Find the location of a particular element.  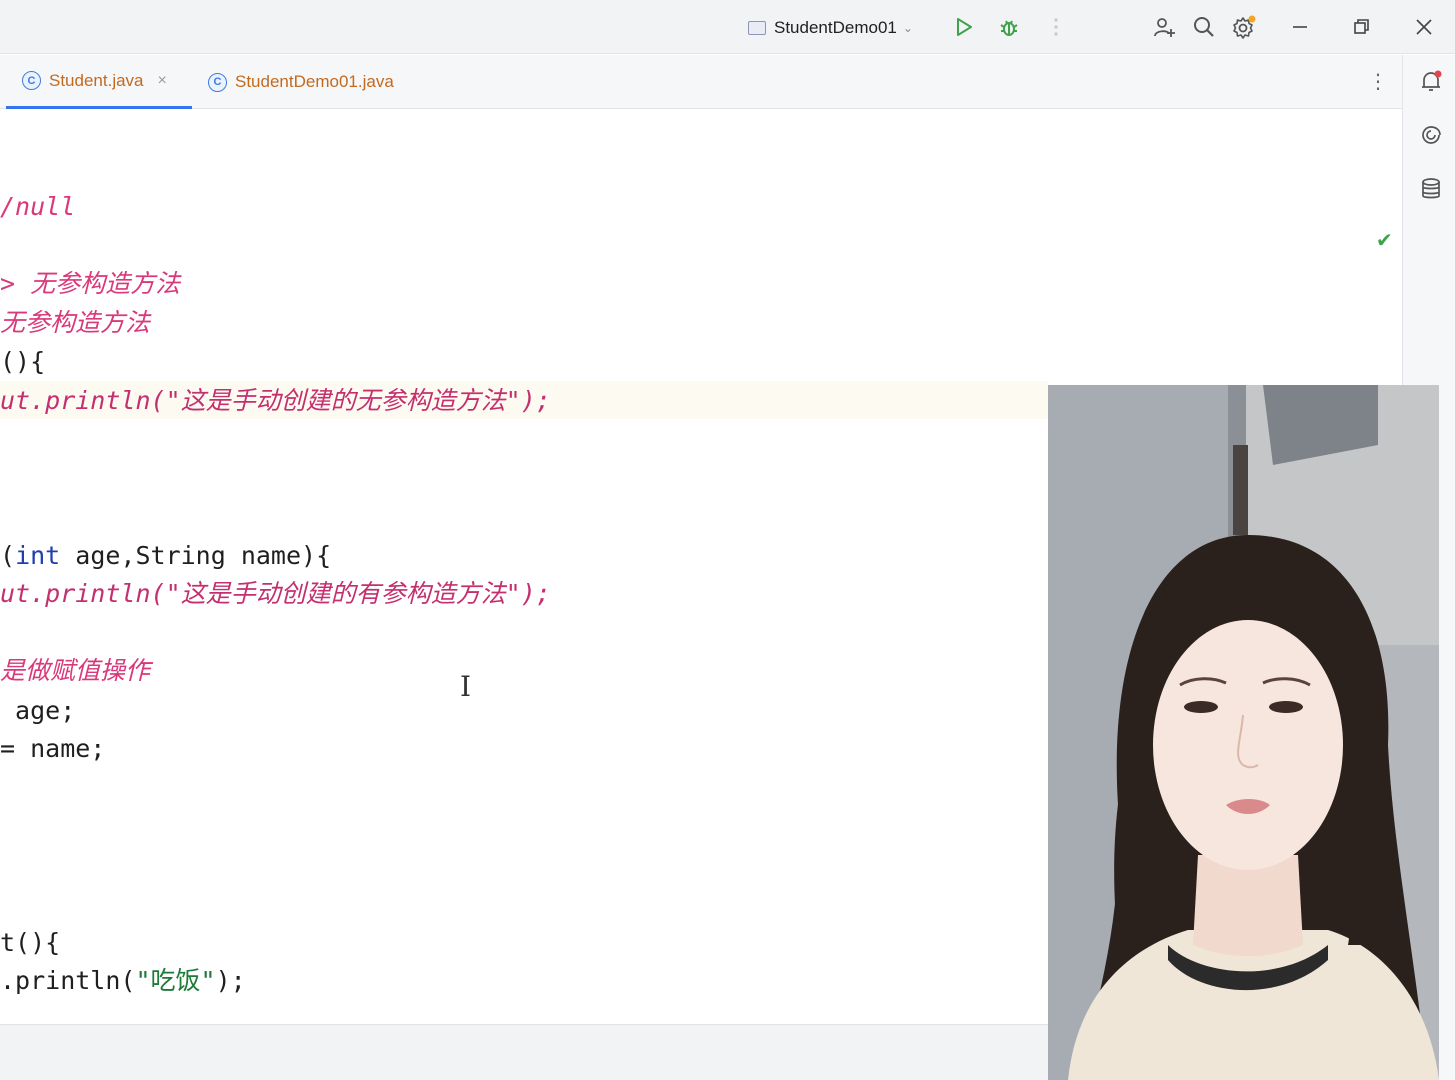

code-line: > 无参构造方法 is located at coordinates (90, 283).